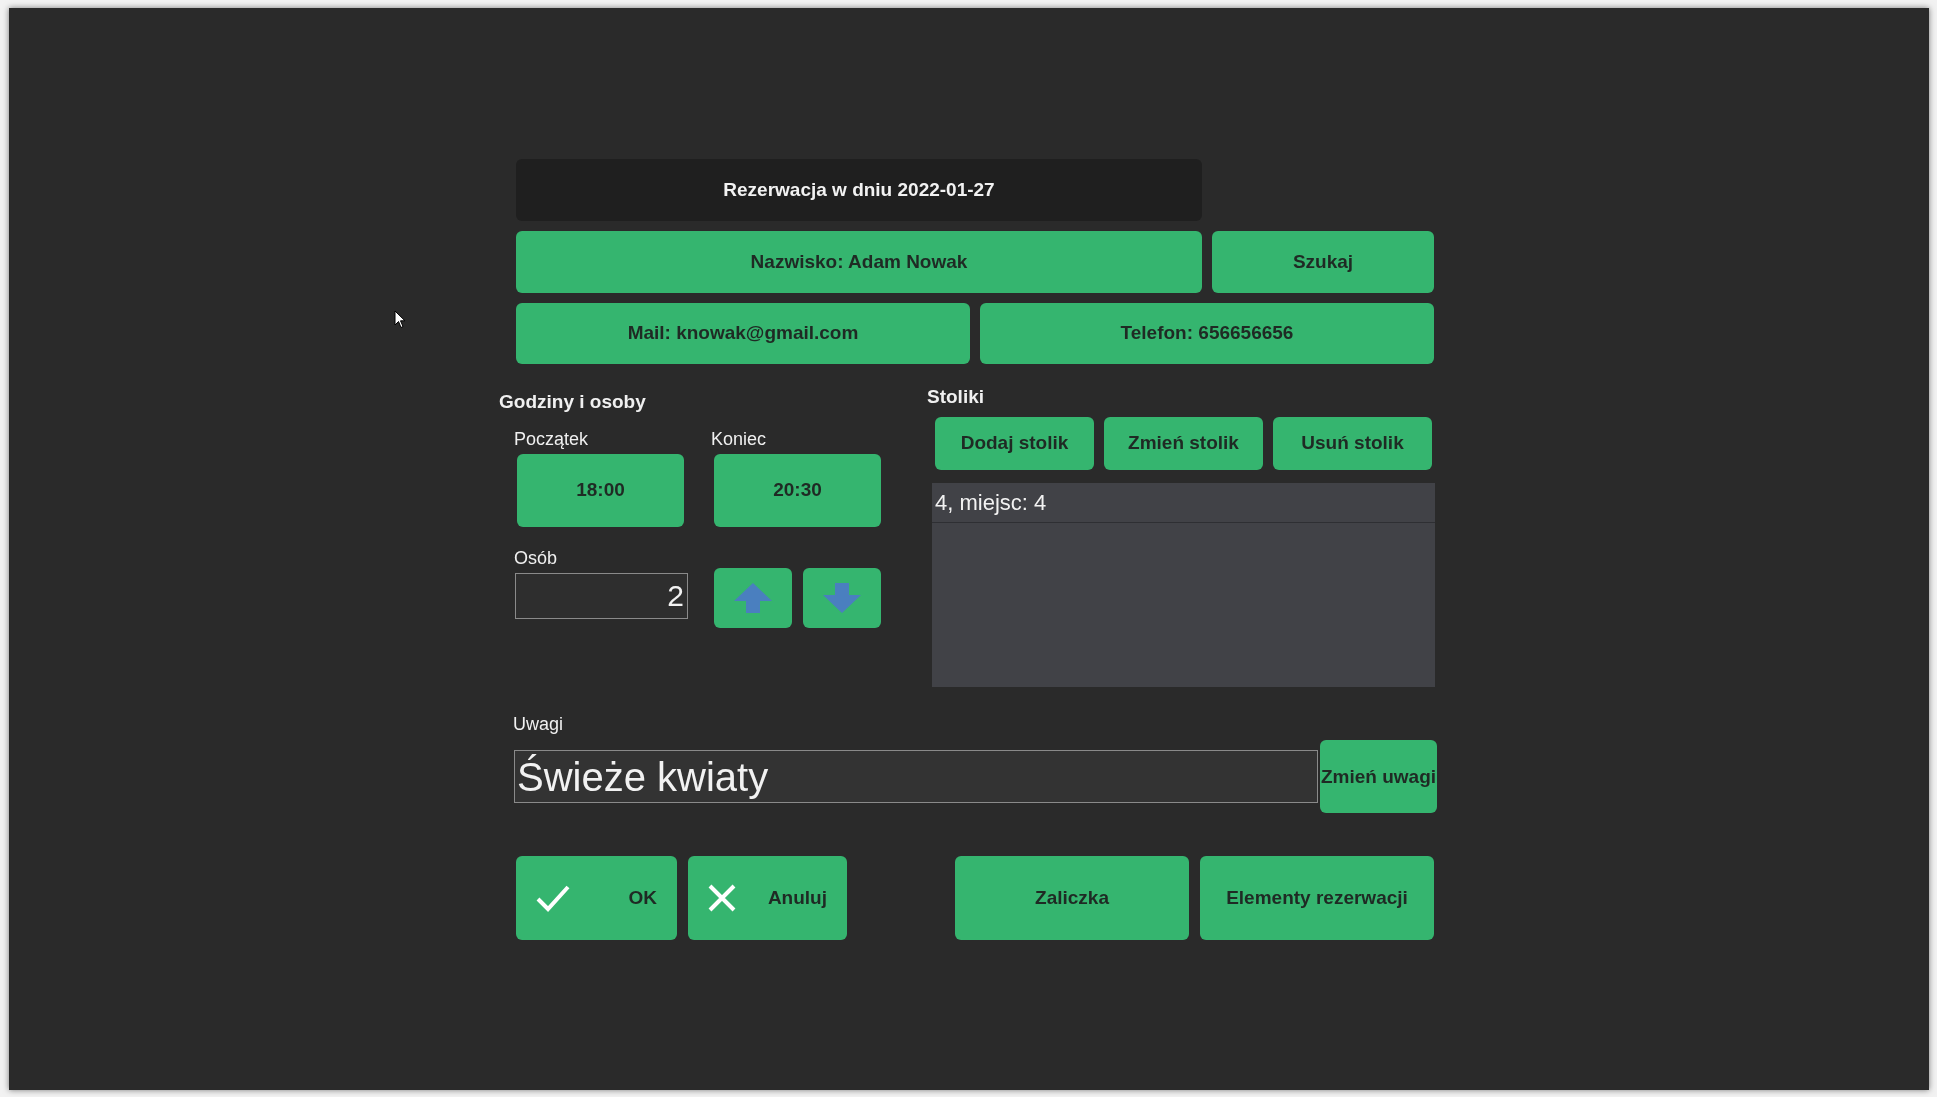  What do you see at coordinates (601, 596) in the screenshot?
I see `people-input-field: 2` at bounding box center [601, 596].